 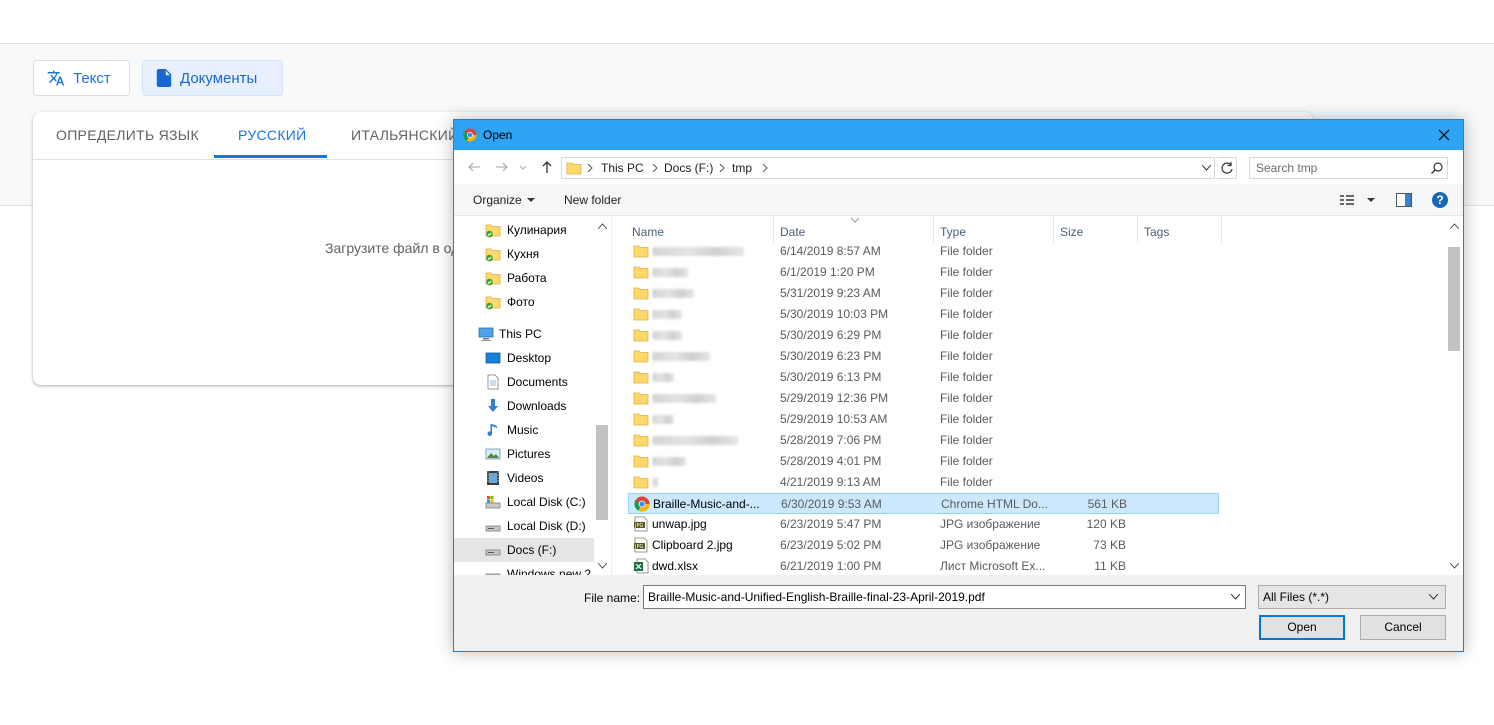 What do you see at coordinates (1360, 200) in the screenshot?
I see `change-view-icon` at bounding box center [1360, 200].